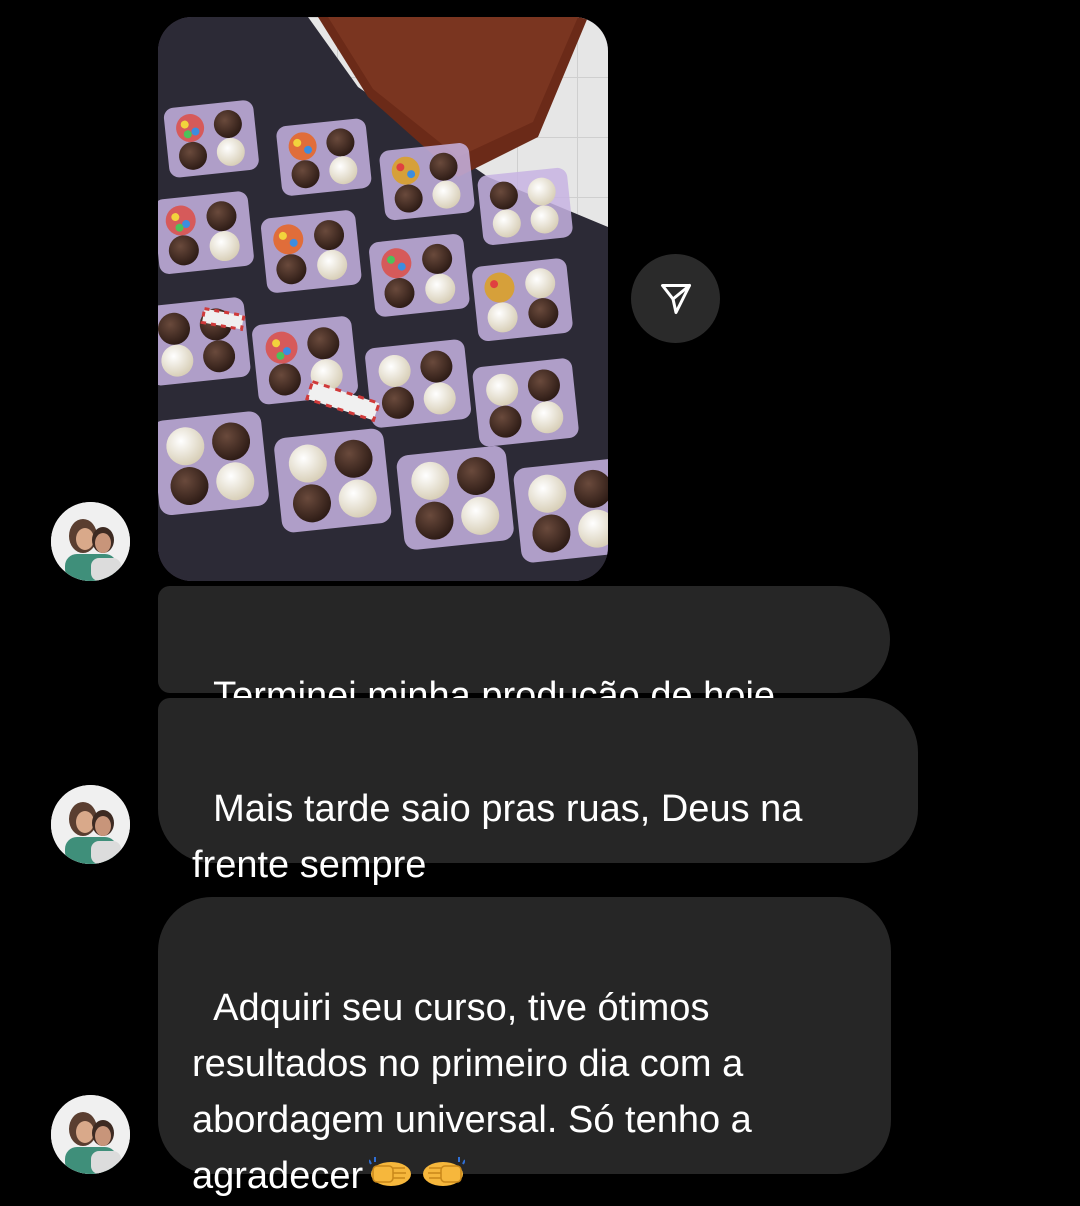  Describe the element at coordinates (417, 1178) in the screenshot. I see `fist-bump-emoji-icon` at that location.